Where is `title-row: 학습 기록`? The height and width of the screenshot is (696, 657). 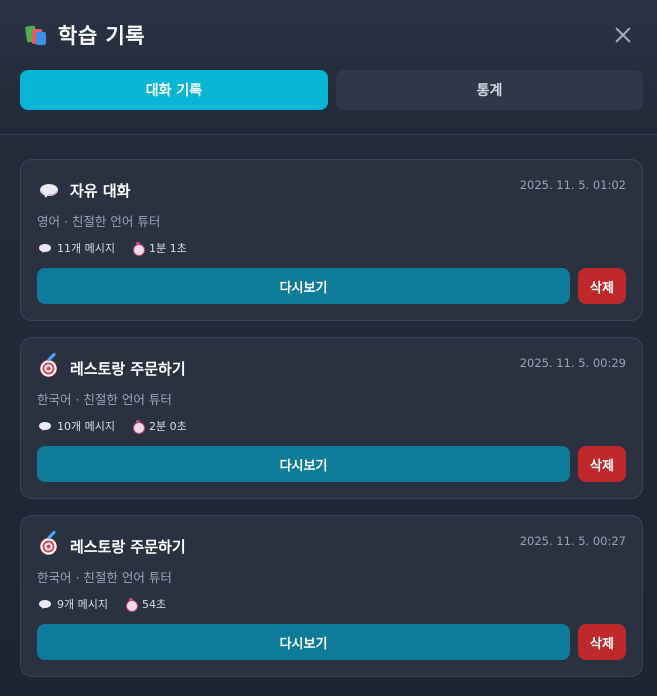
title-row: 학습 기록 is located at coordinates (84, 35).